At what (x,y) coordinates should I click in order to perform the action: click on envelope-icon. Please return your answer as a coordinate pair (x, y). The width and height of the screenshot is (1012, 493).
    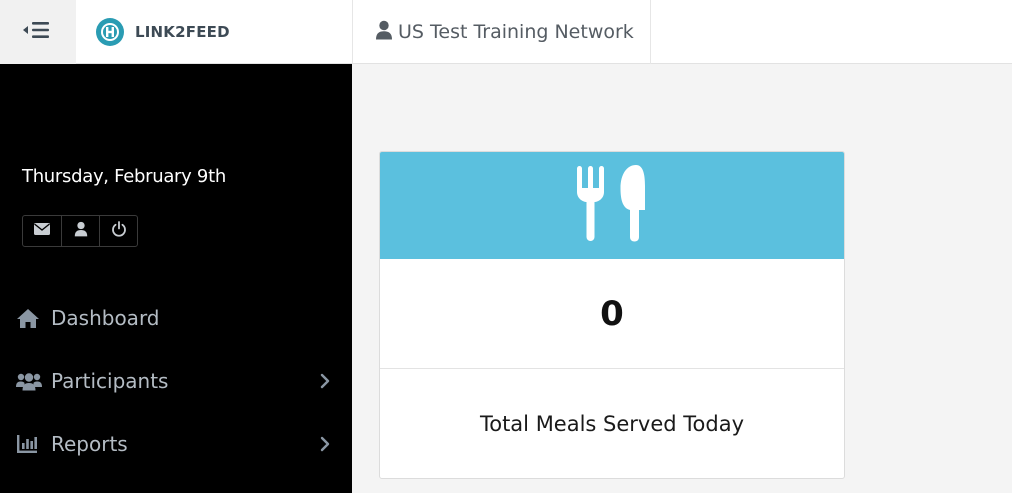
    Looking at the image, I should click on (42, 231).